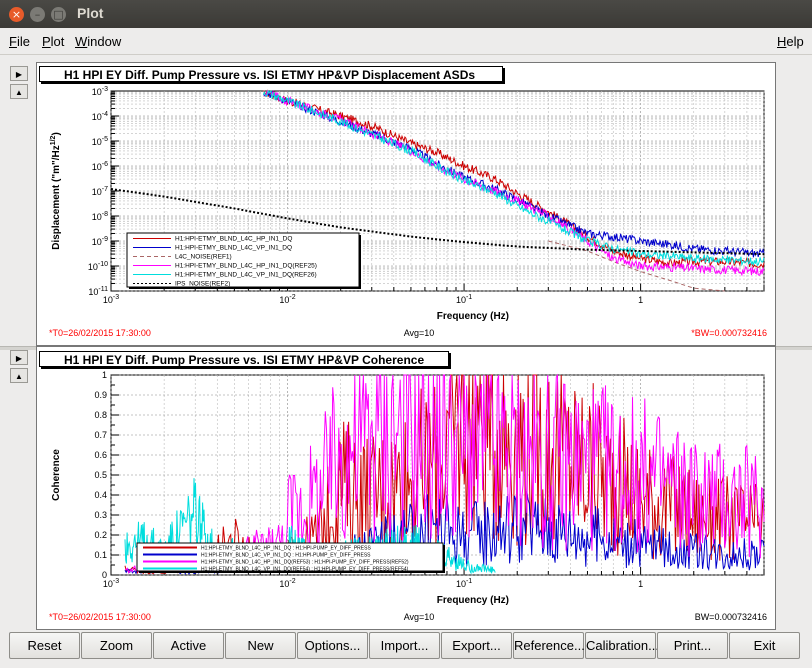 The height and width of the screenshot is (668, 812). Describe the element at coordinates (58, 14) in the screenshot. I see `maximize-icon: □` at that location.